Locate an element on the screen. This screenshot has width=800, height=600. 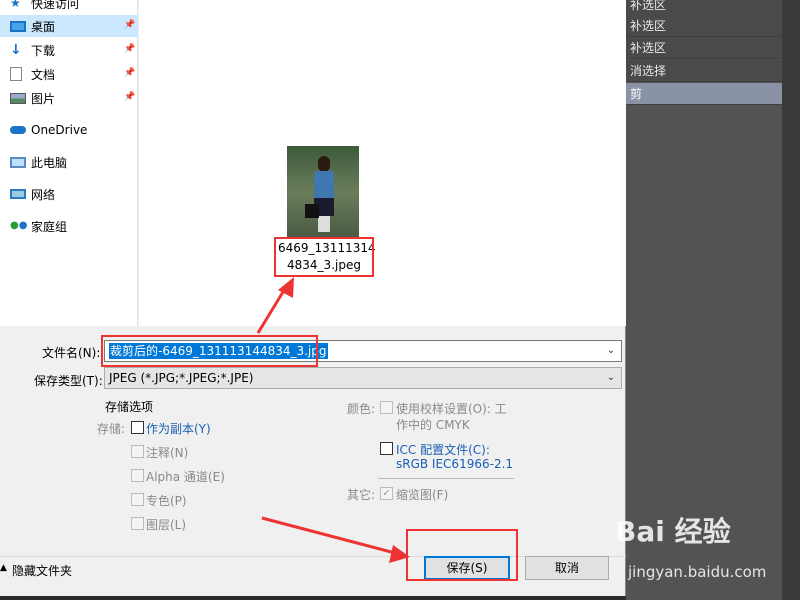
arrow-head is located at coordinates (399, 554).